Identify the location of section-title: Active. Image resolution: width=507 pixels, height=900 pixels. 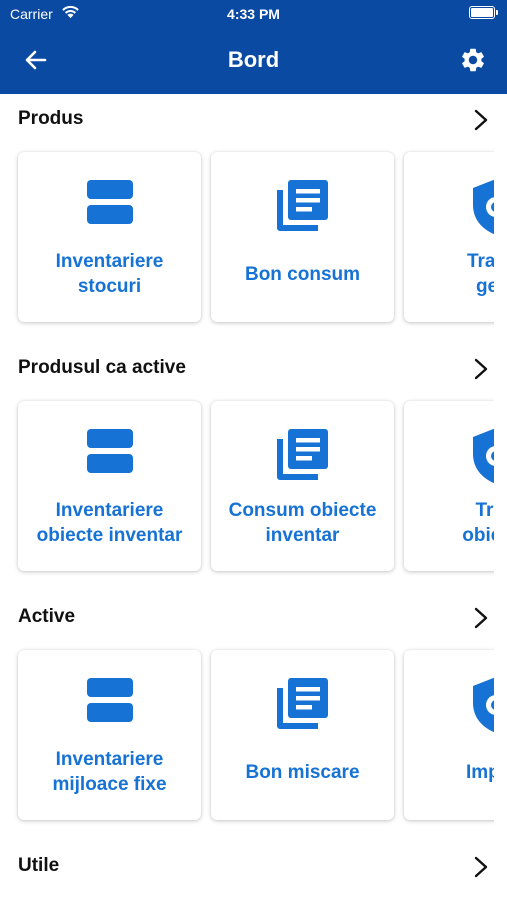
(47, 616).